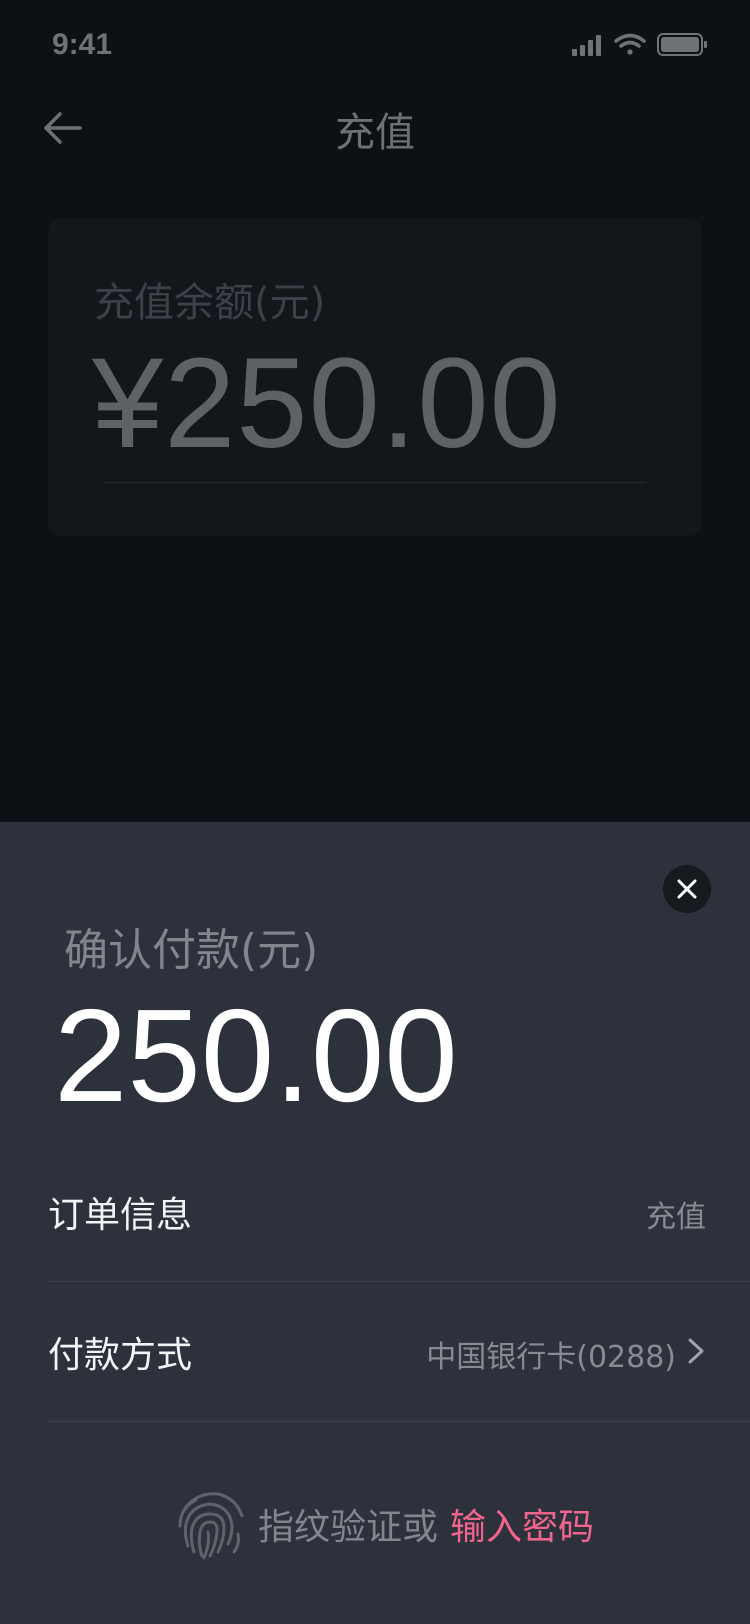  What do you see at coordinates (399, 1352) in the screenshot?
I see `payment-method-row: 付款方式 中国银行卡(0288)` at bounding box center [399, 1352].